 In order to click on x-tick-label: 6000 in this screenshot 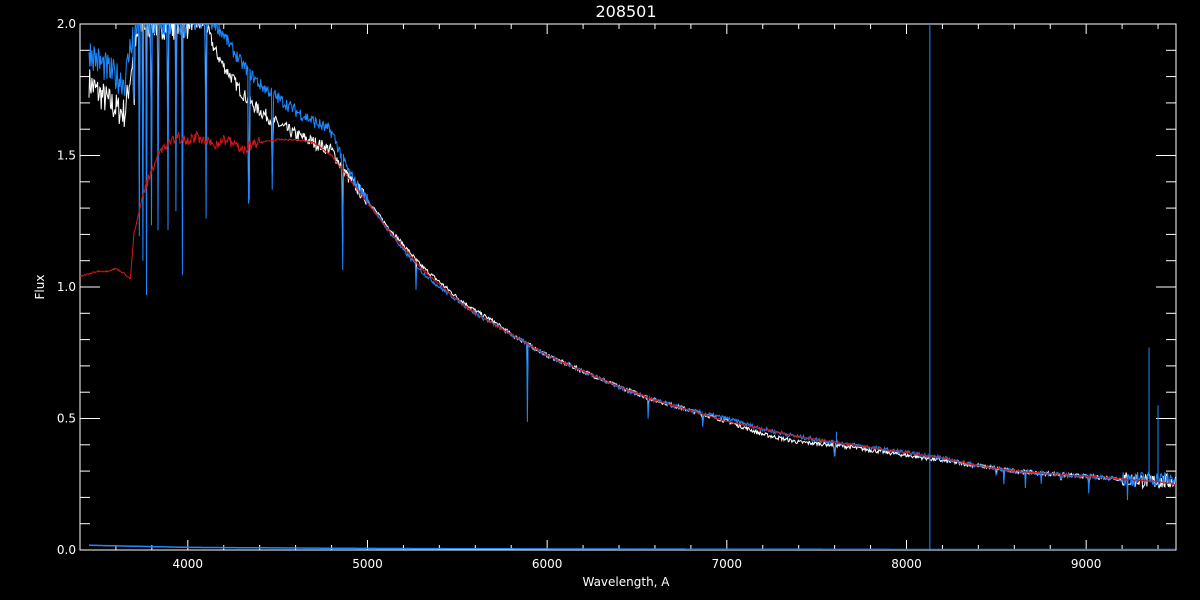, I will do `click(547, 564)`.